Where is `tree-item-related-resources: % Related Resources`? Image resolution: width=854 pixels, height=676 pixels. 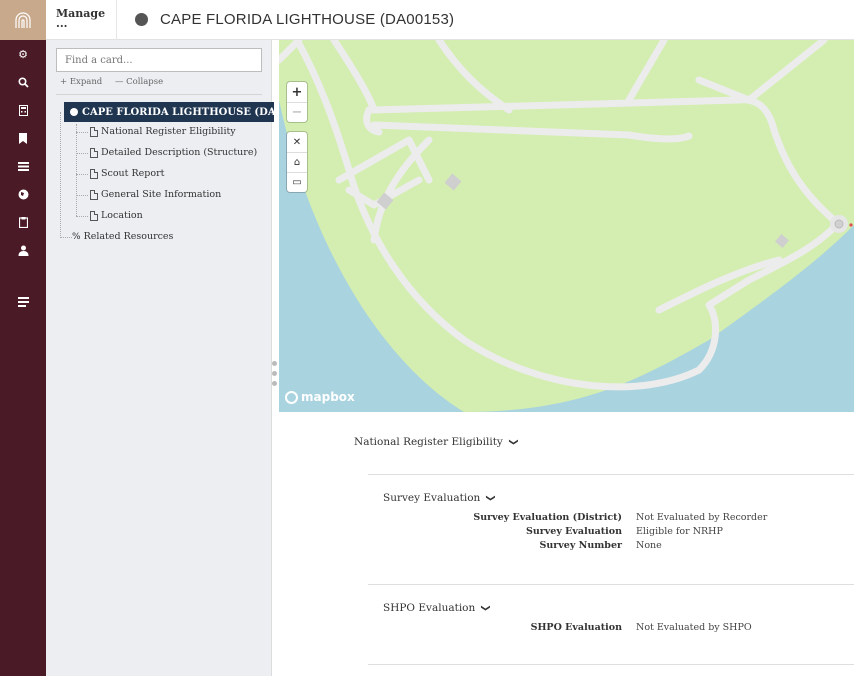 tree-item-related-resources: % Related Resources is located at coordinates (122, 236).